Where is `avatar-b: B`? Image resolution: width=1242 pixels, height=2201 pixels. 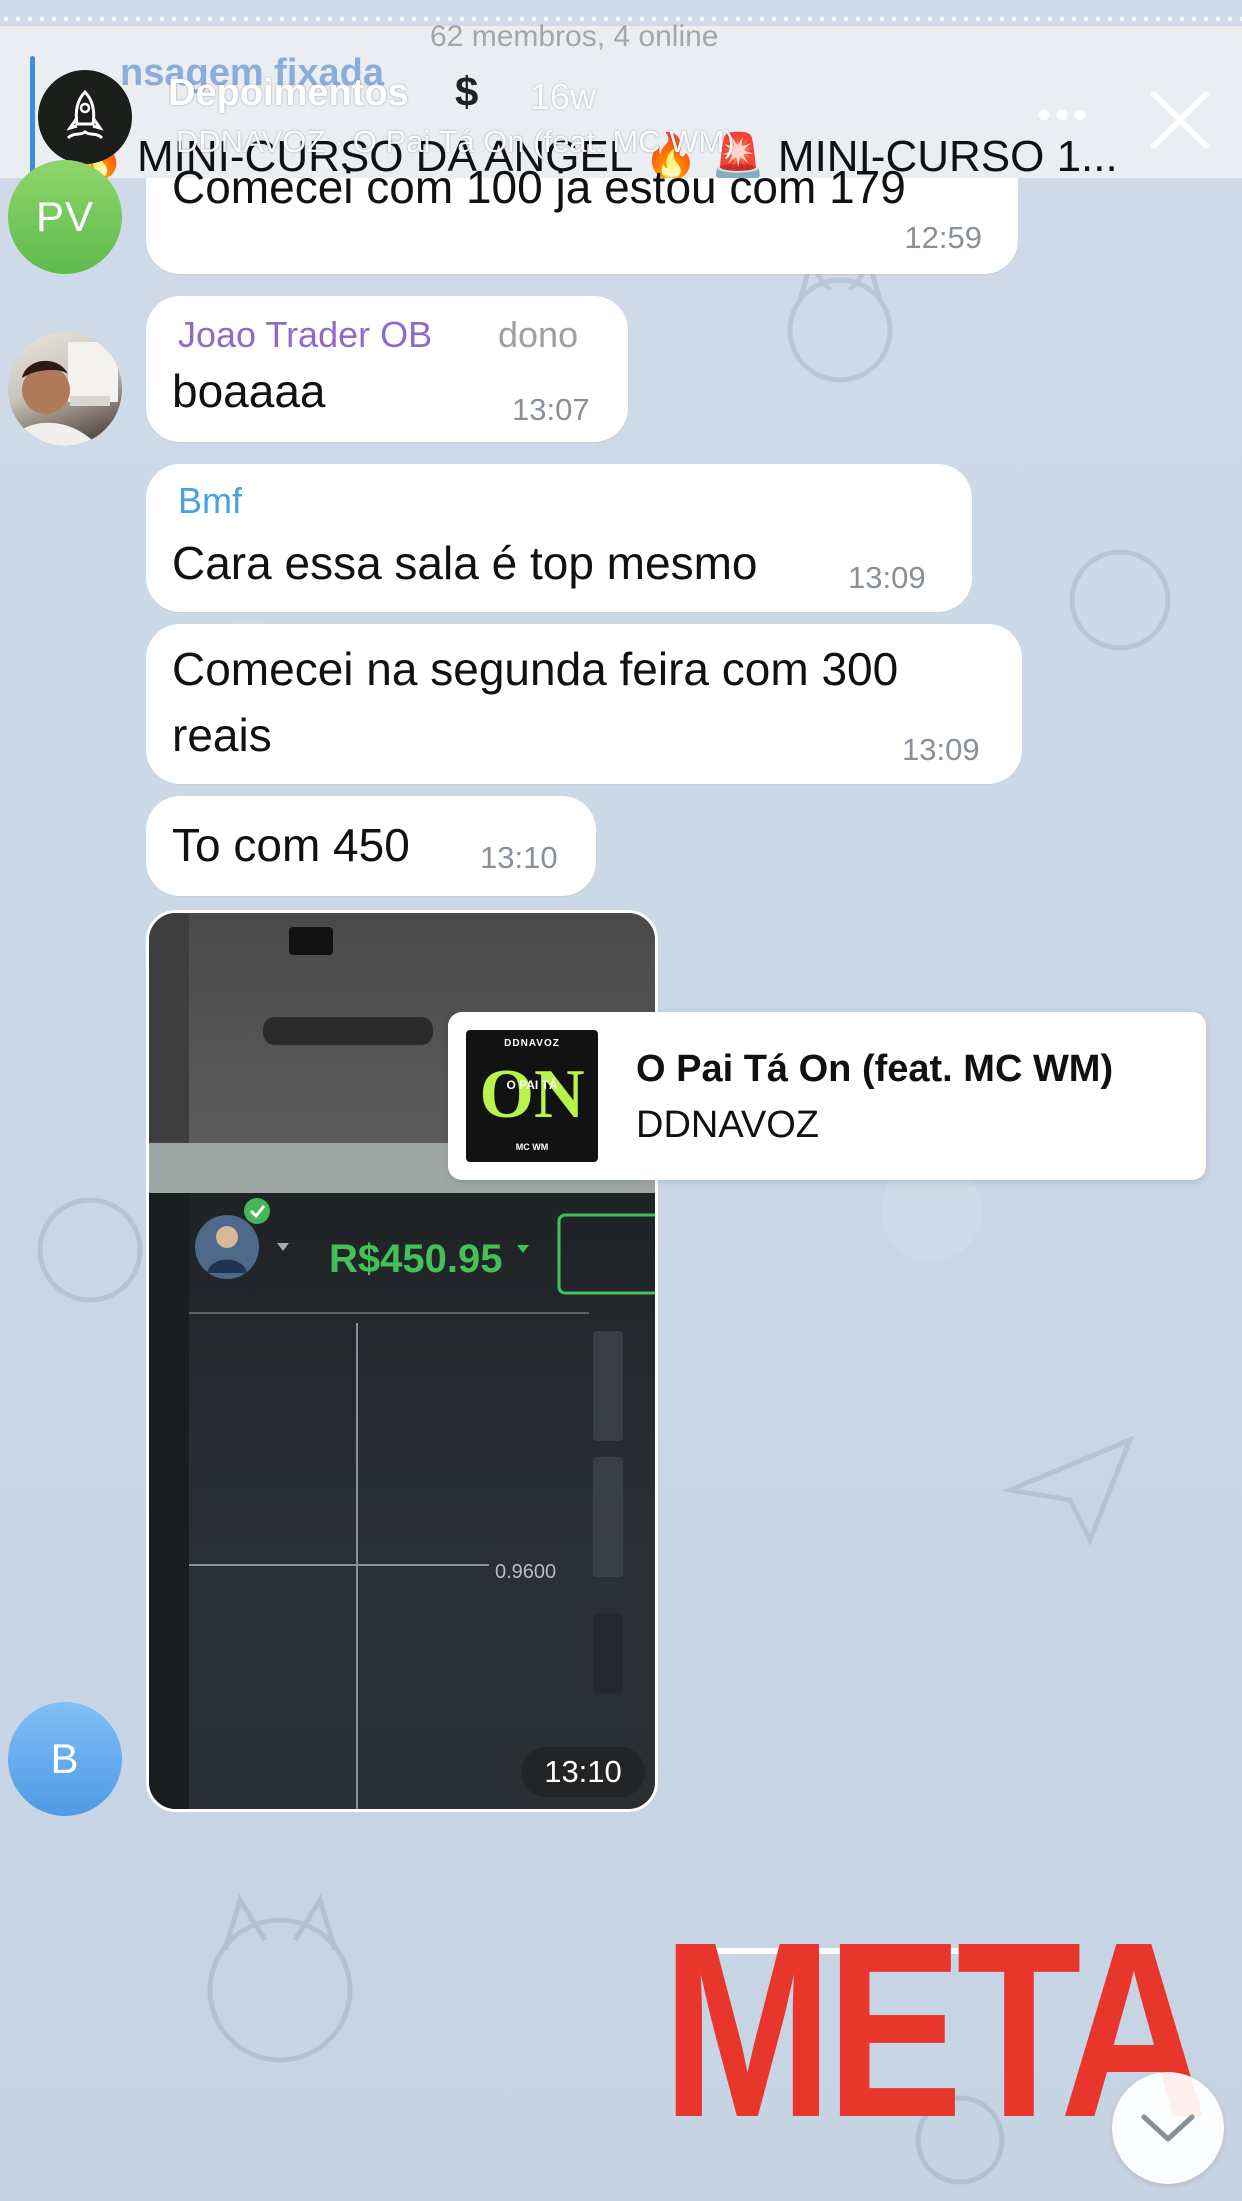
avatar-b: B is located at coordinates (65, 1759).